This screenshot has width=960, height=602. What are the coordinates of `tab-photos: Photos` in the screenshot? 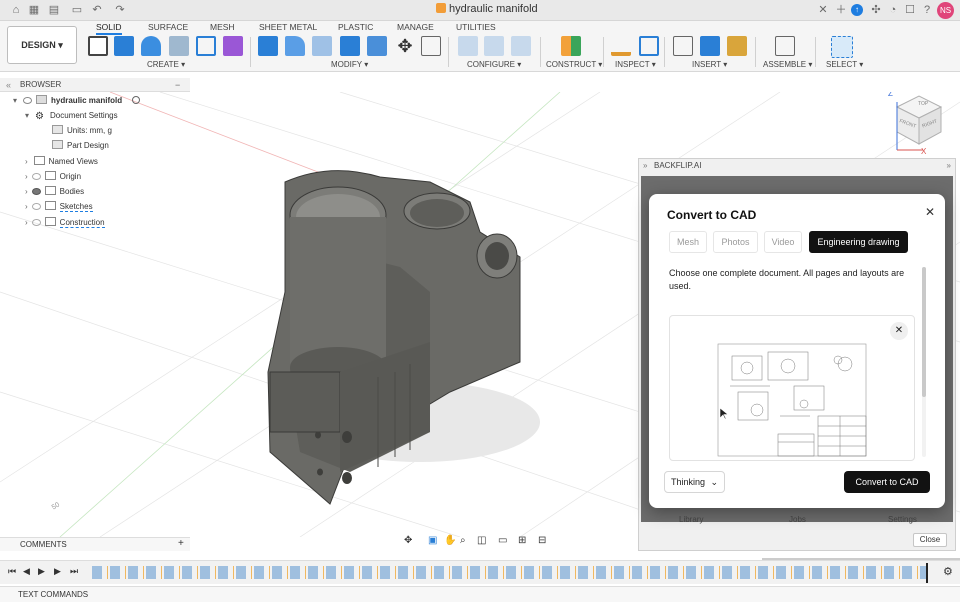 It's located at (735, 242).